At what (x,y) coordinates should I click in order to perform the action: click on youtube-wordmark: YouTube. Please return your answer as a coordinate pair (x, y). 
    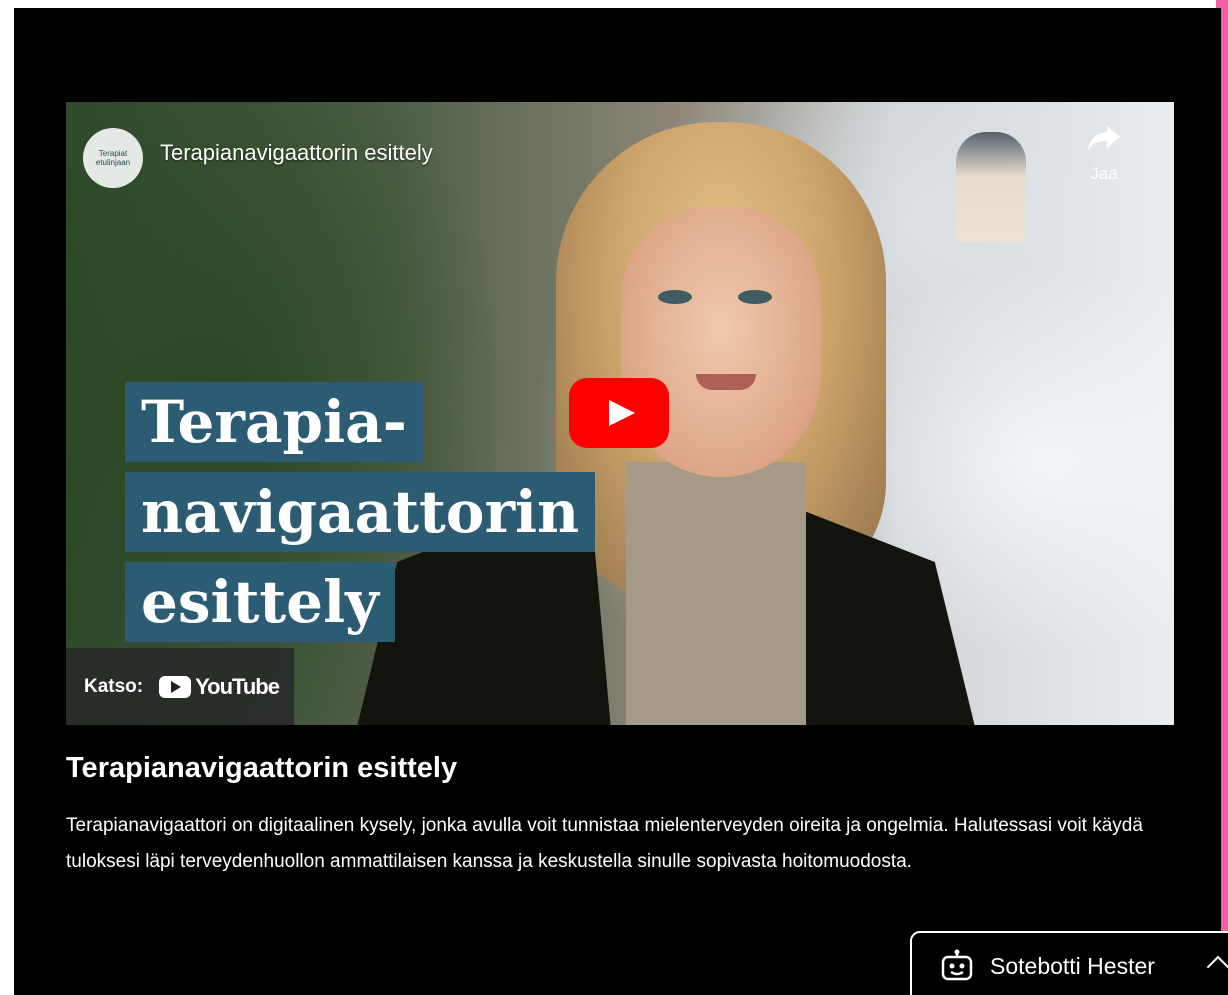
    Looking at the image, I should click on (237, 686).